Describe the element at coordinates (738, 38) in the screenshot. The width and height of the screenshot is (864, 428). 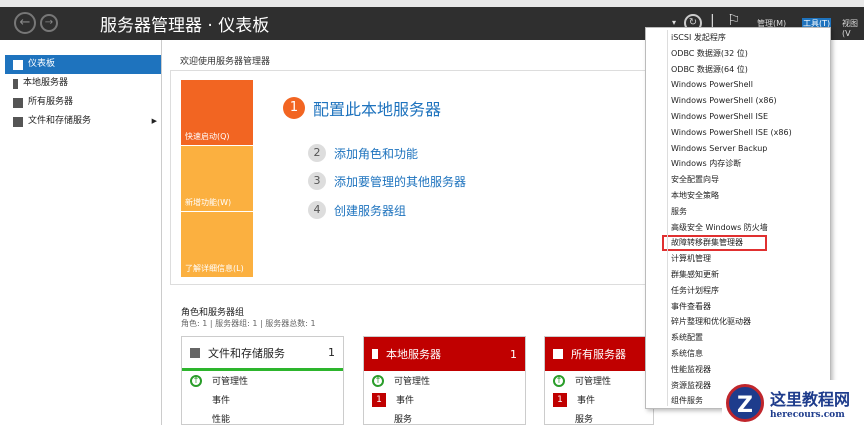
I see `menu-item: iSCSI 发起程序` at that location.